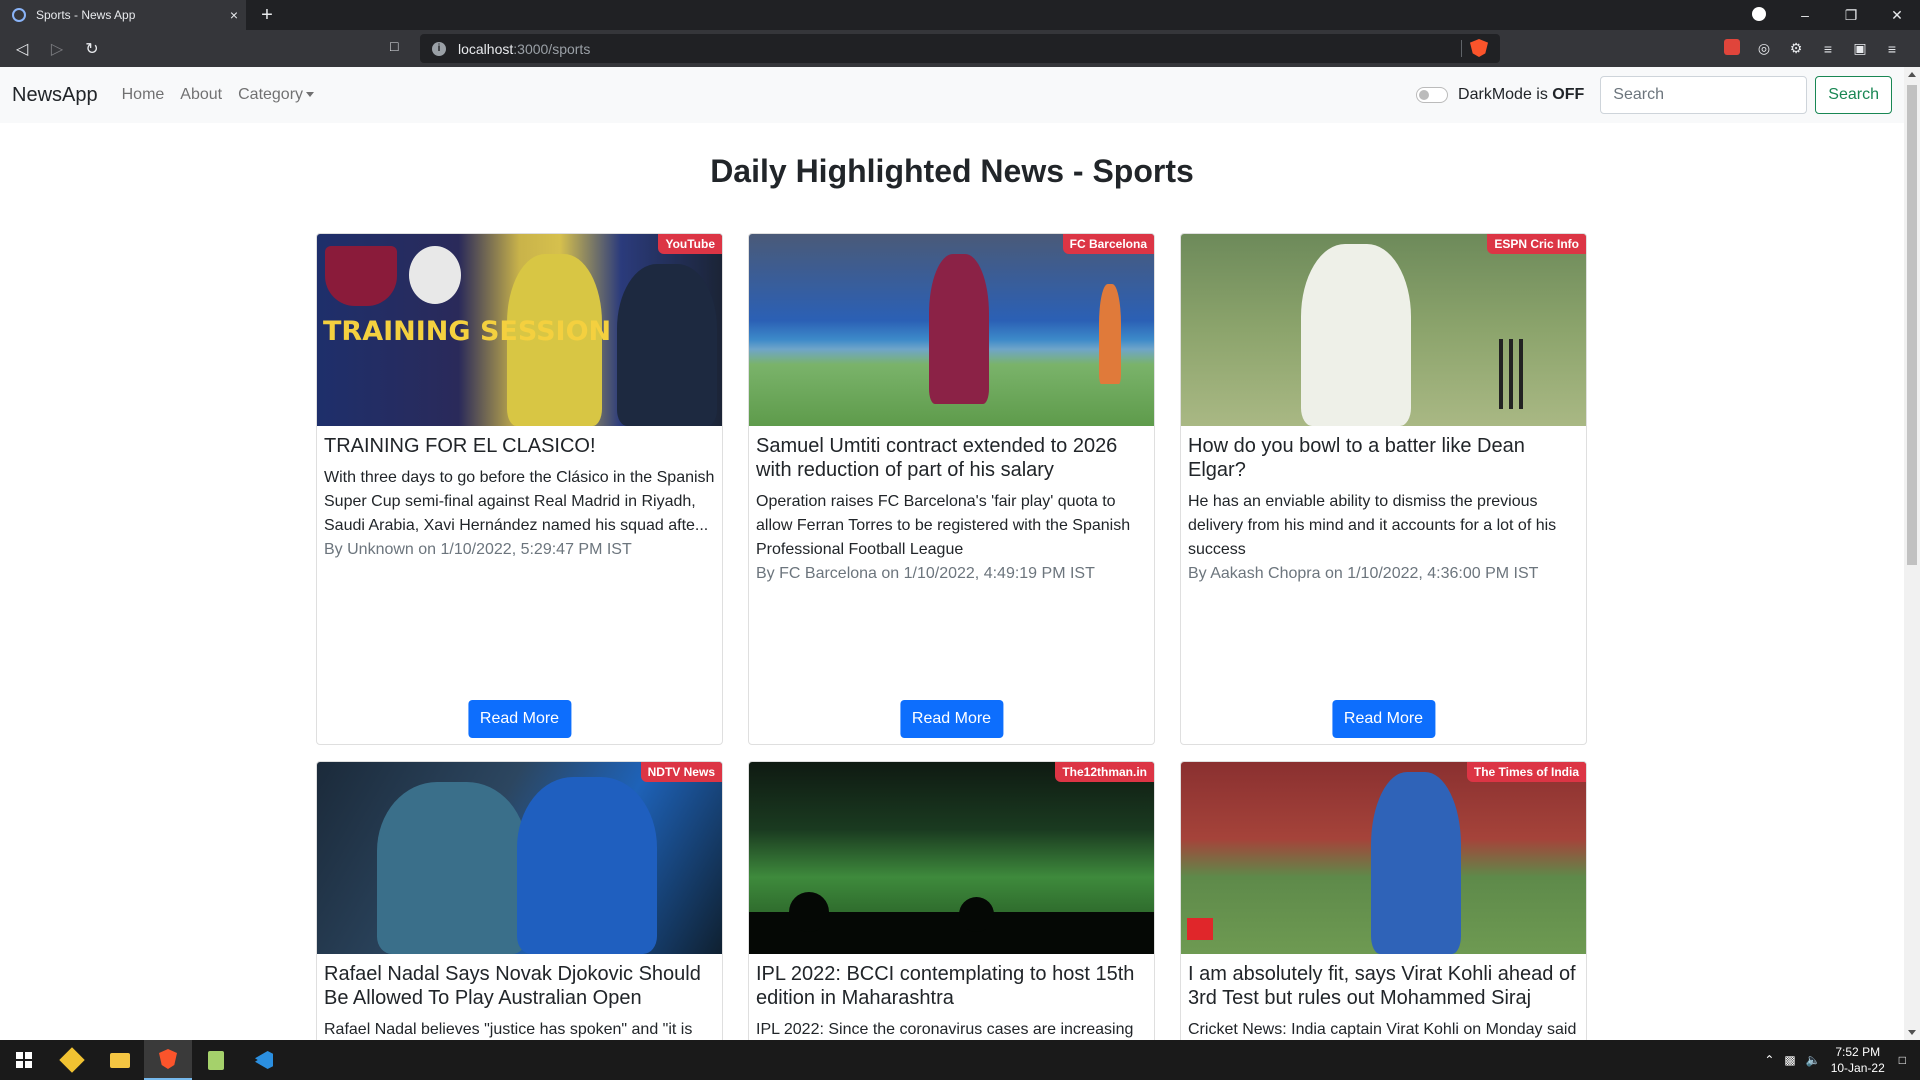 The image size is (1920, 1080). I want to click on wallet-icon: ▣, so click(1860, 48).